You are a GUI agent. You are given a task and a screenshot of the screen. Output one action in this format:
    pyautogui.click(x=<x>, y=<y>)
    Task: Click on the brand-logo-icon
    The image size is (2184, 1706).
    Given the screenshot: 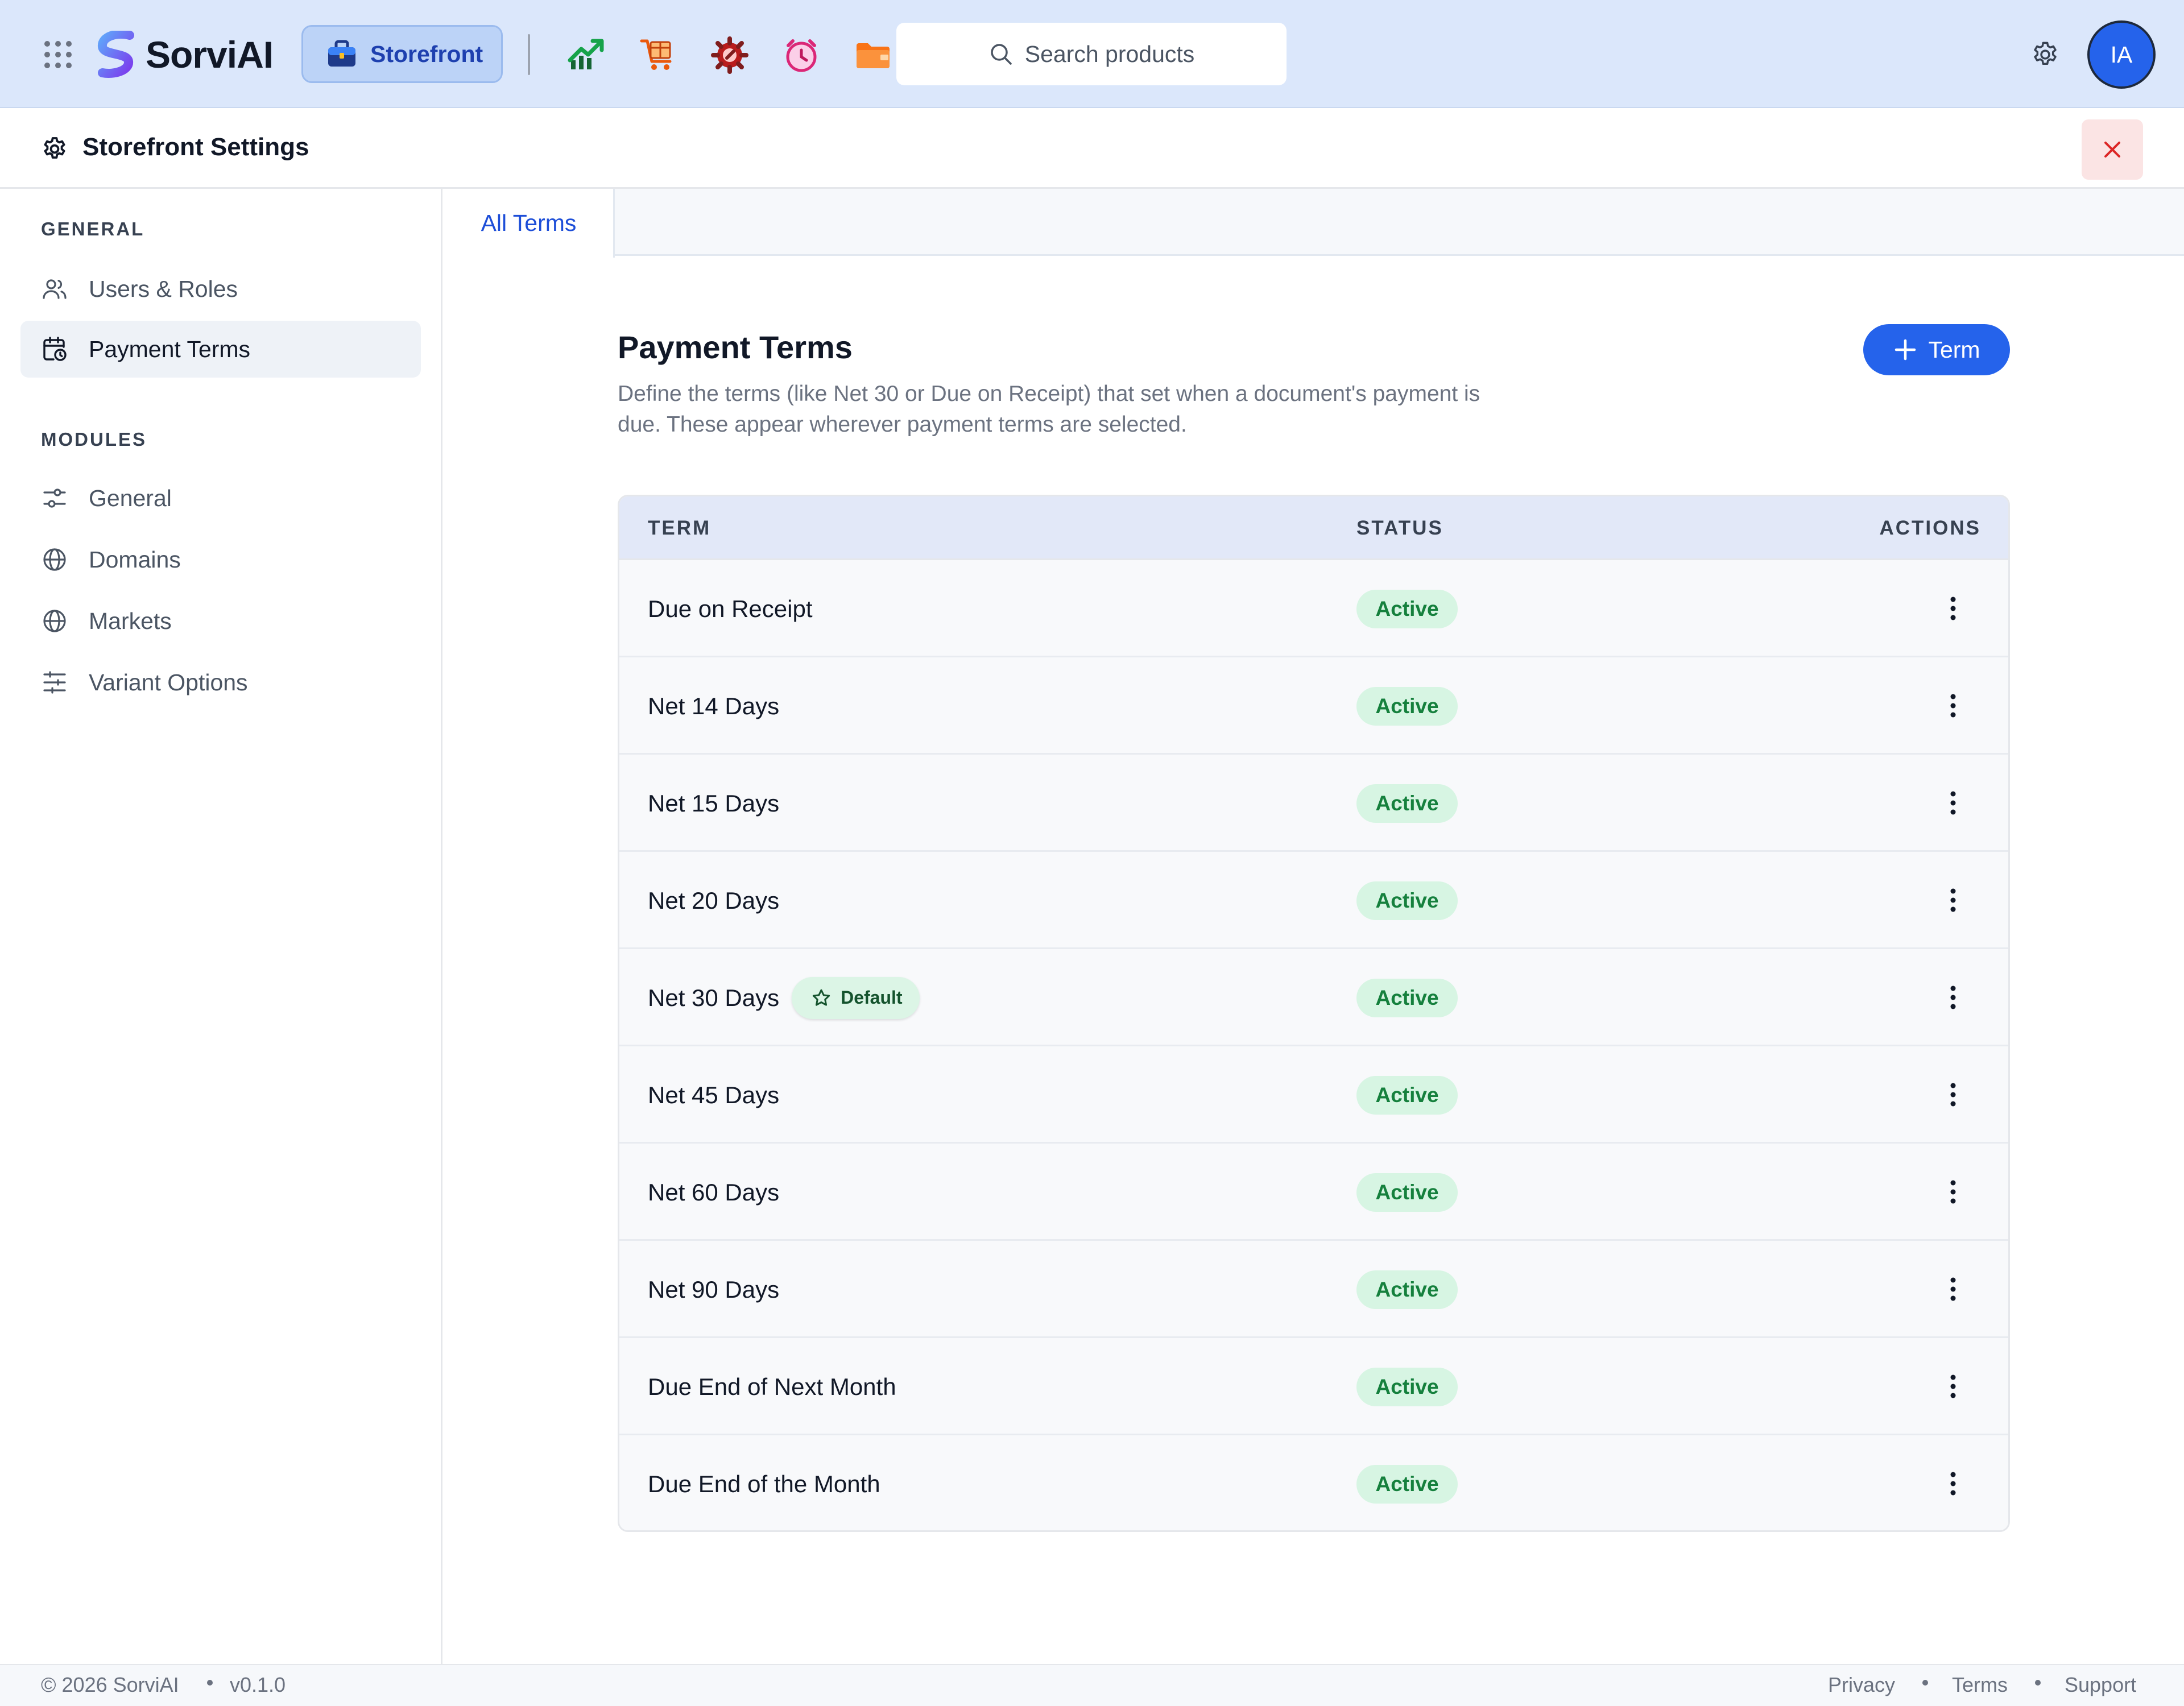 What is the action you would take?
    pyautogui.click(x=116, y=54)
    